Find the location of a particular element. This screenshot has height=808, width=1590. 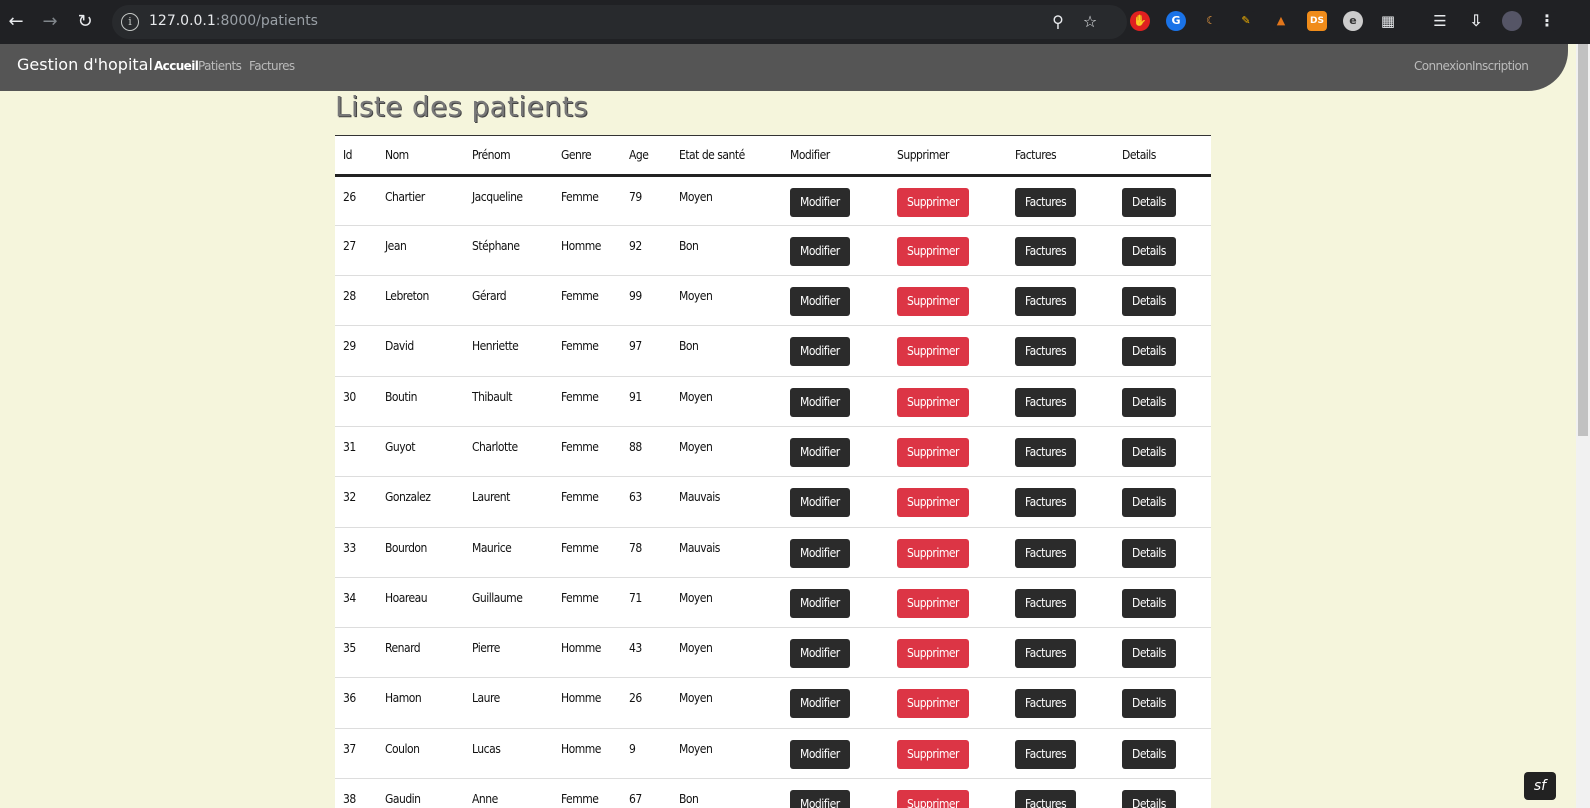

media-queue-icon: ☰ is located at coordinates (1440, 21).